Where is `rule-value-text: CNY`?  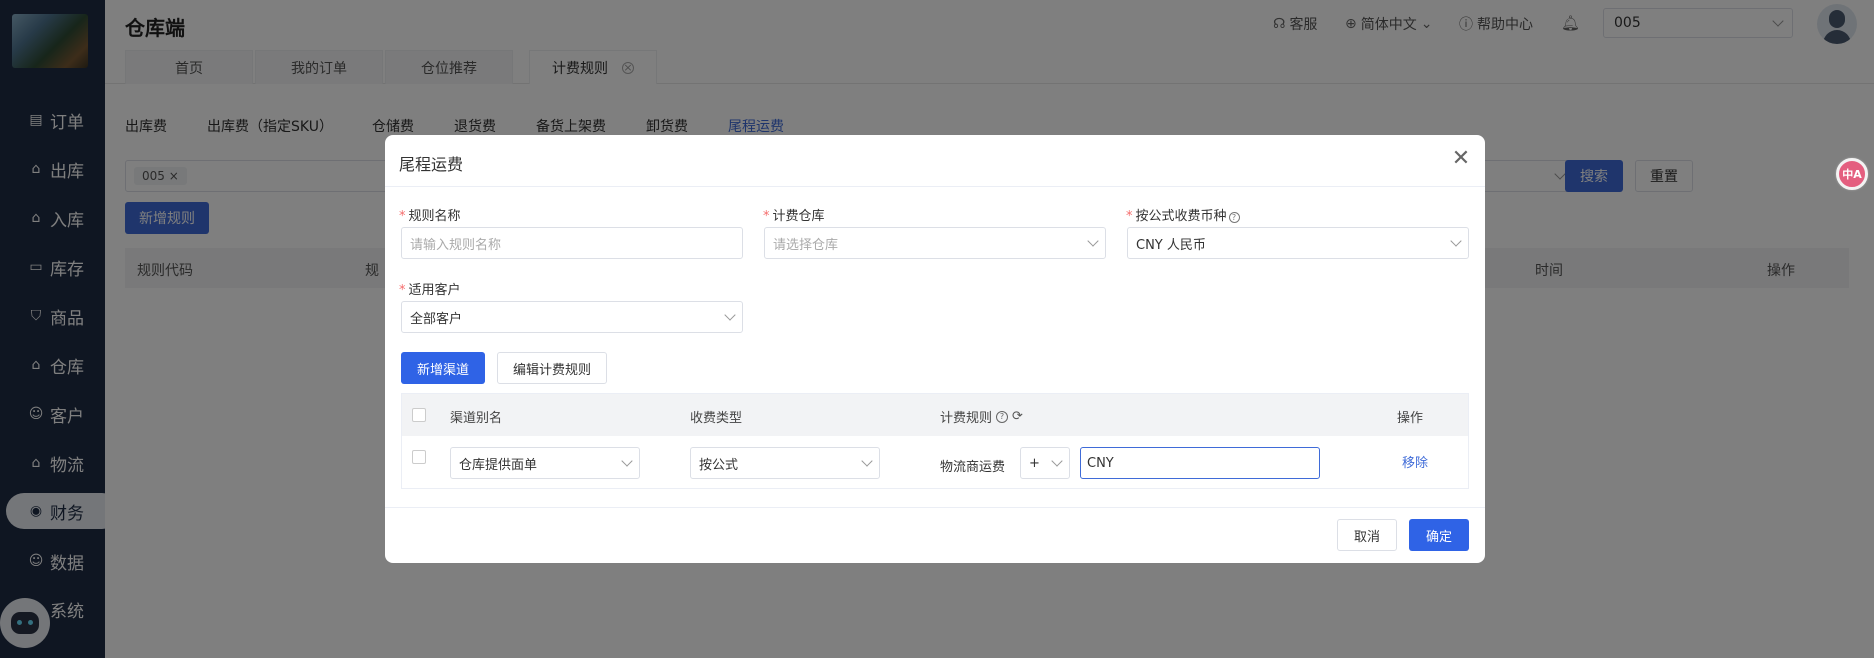 rule-value-text: CNY is located at coordinates (1100, 463).